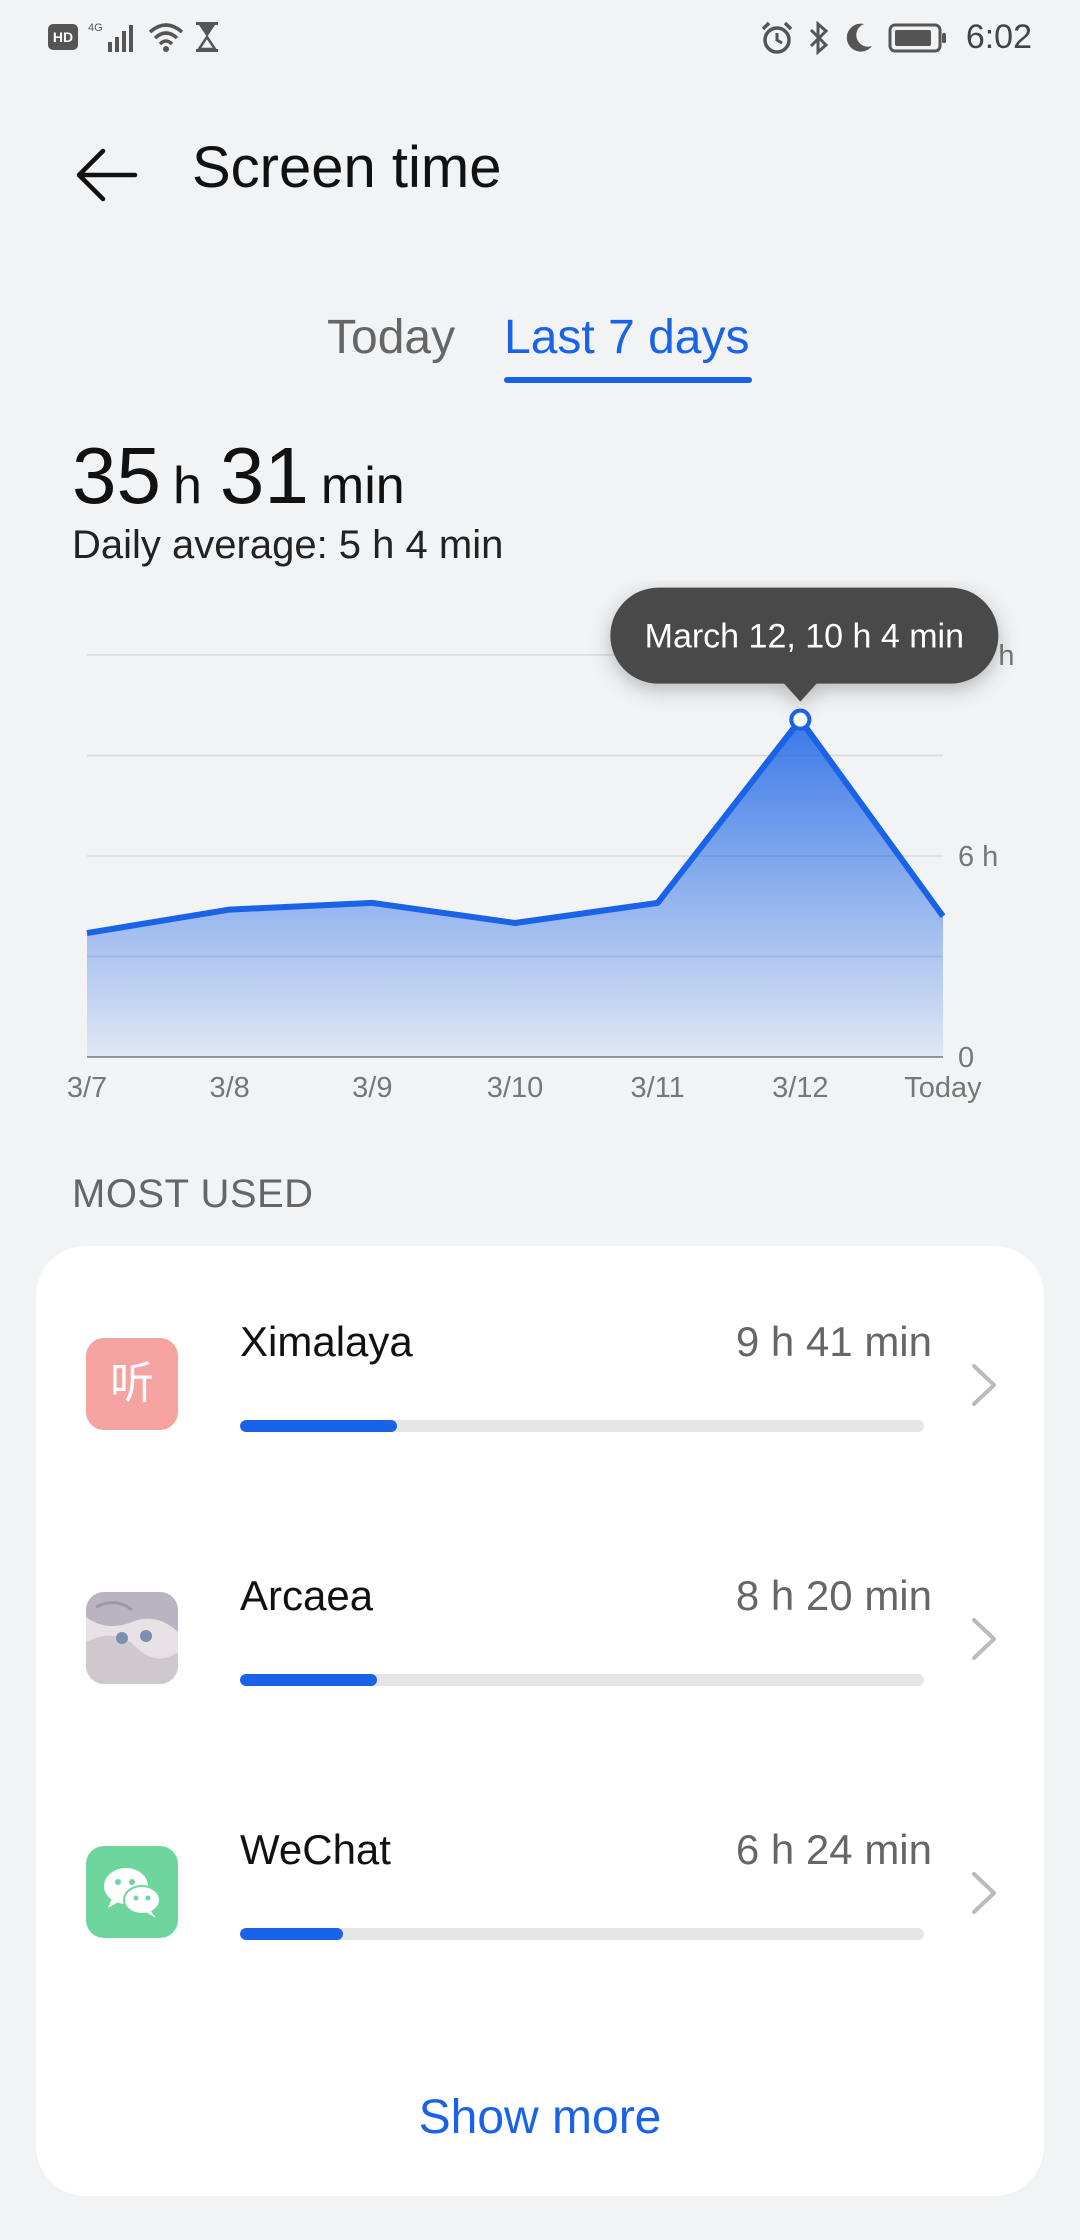  I want to click on ximalaya-glyph: 听, so click(132, 1383).